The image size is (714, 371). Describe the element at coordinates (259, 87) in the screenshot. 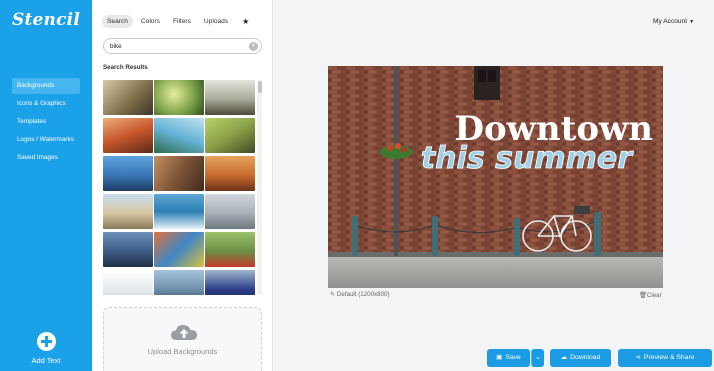

I see `scrollbar-thumb` at that location.